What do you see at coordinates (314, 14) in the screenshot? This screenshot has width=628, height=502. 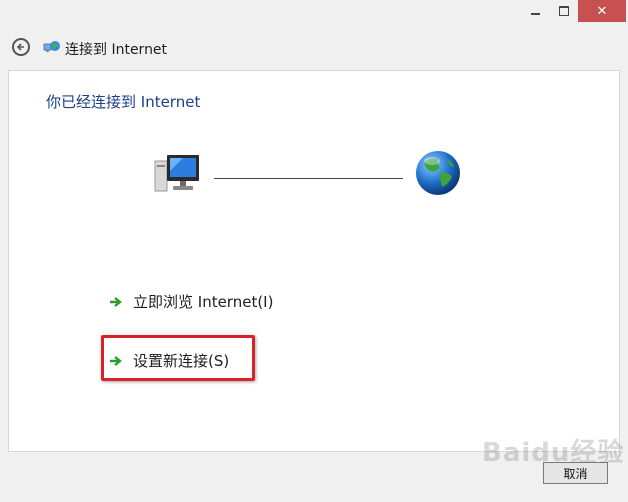 I see `title-bar: ✕` at bounding box center [314, 14].